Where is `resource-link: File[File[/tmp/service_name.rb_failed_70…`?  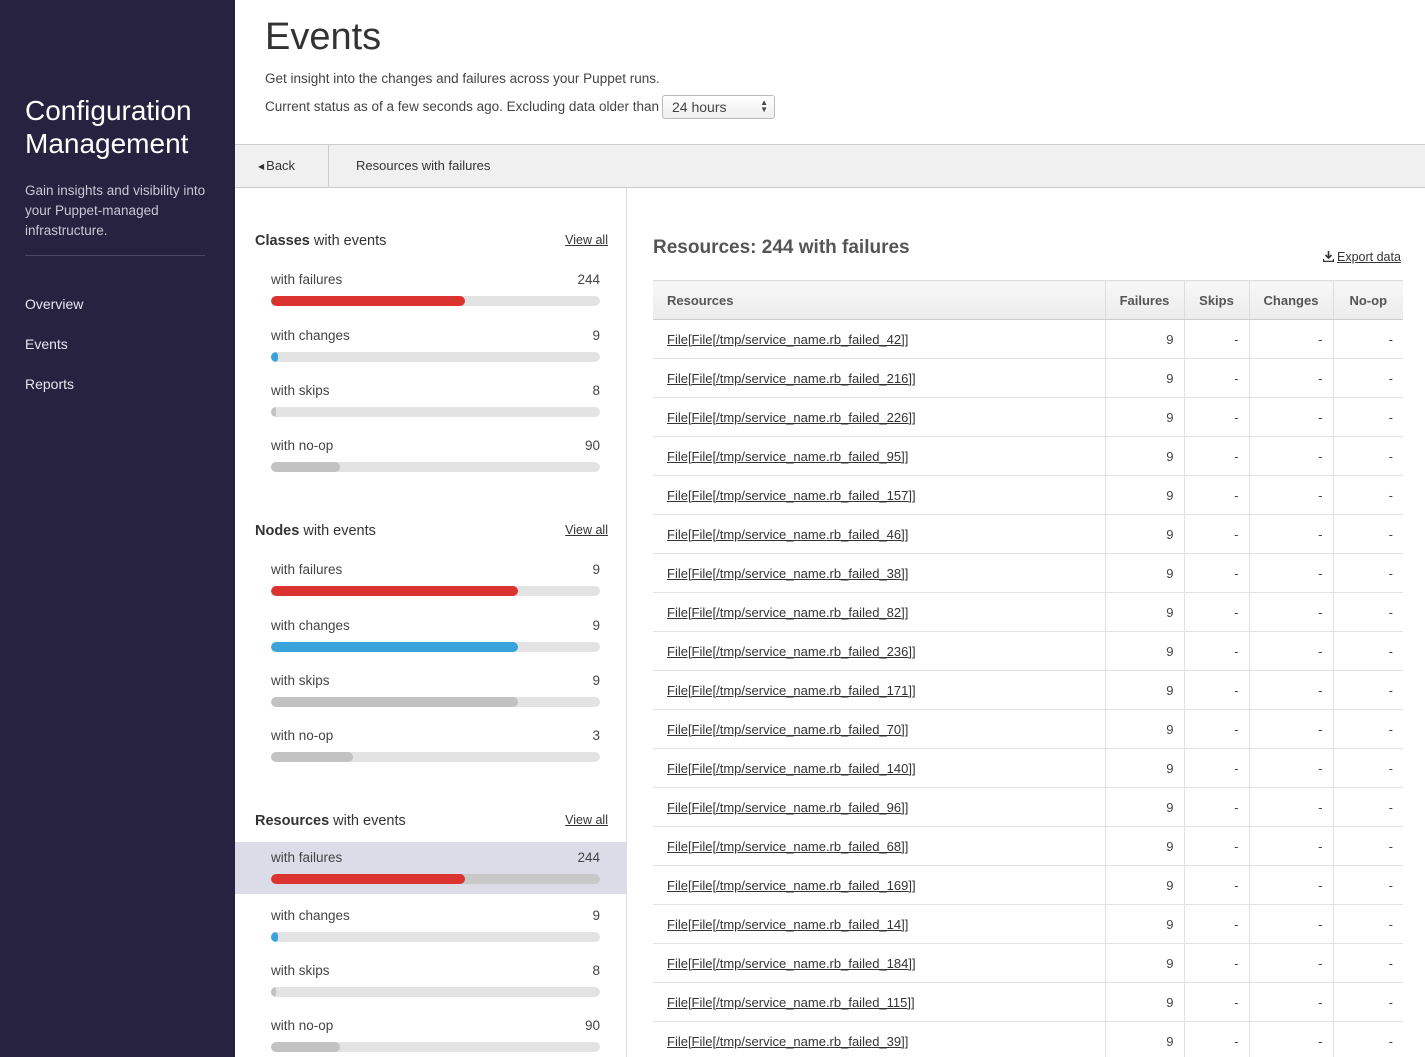
resource-link: File[File[/tmp/service_name.rb_failed_70… is located at coordinates (787, 729).